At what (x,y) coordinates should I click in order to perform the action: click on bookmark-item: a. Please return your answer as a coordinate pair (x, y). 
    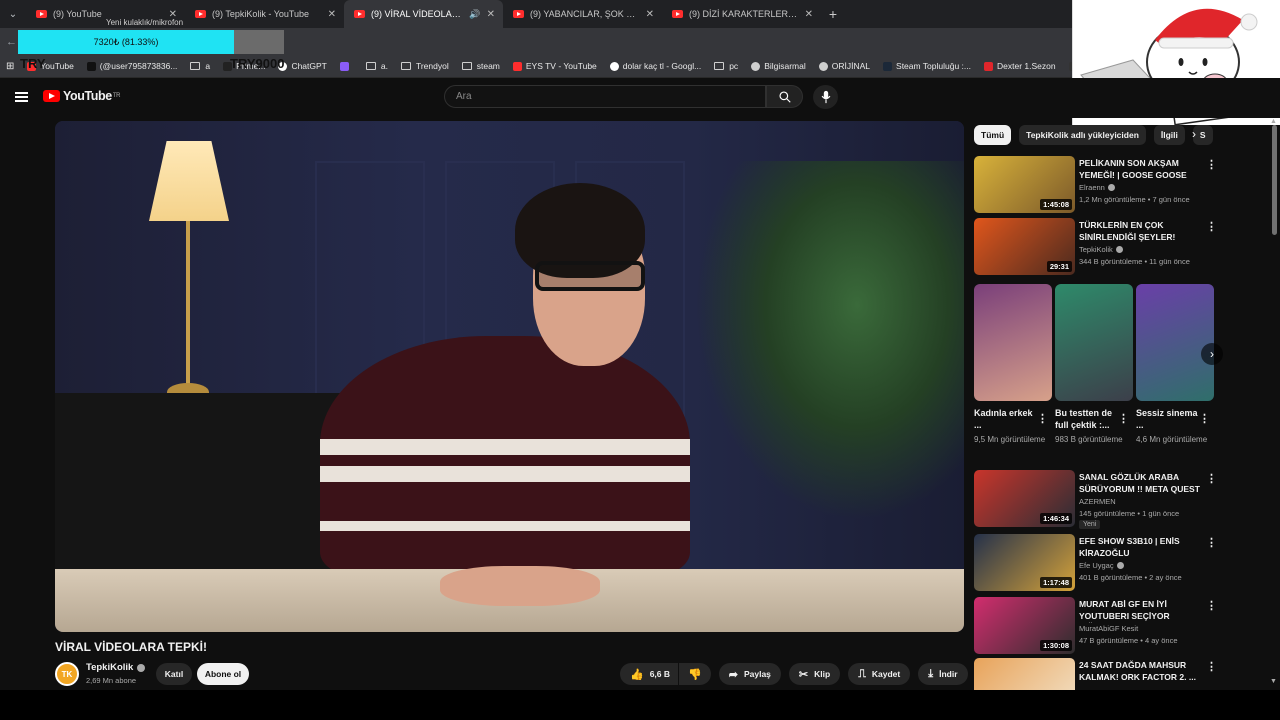
    Looking at the image, I should click on (200, 66).